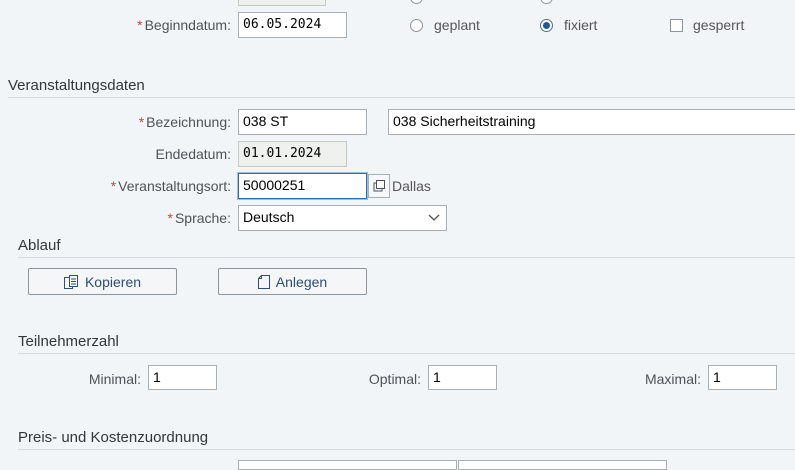  I want to click on section-title-pricing: Preis- und Kostenzuordnung, so click(113, 437).